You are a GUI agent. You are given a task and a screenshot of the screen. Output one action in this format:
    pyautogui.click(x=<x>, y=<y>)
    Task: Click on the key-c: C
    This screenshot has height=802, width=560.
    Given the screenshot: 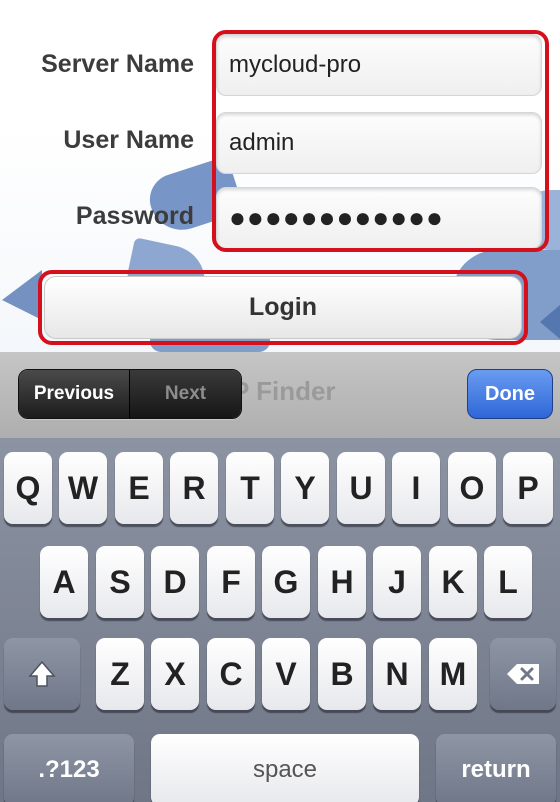 What is the action you would take?
    pyautogui.click(x=231, y=674)
    